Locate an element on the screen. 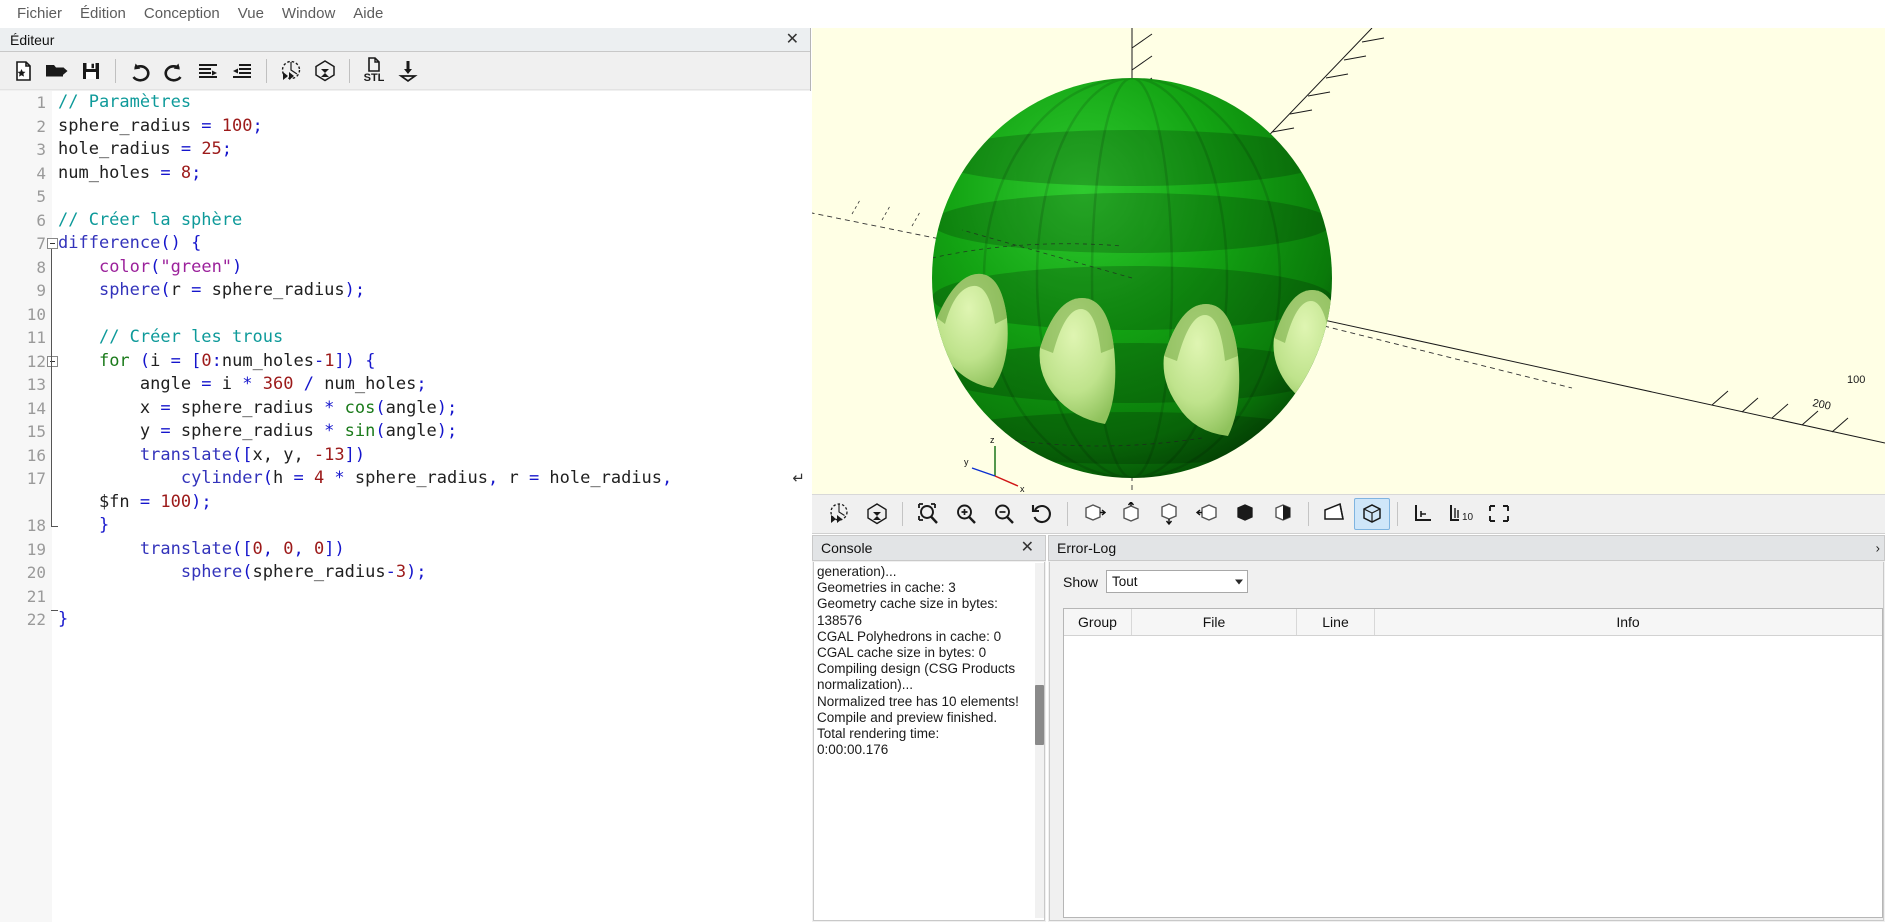 The height and width of the screenshot is (922, 1885). errorlog-column-header: Info is located at coordinates (1628, 622).